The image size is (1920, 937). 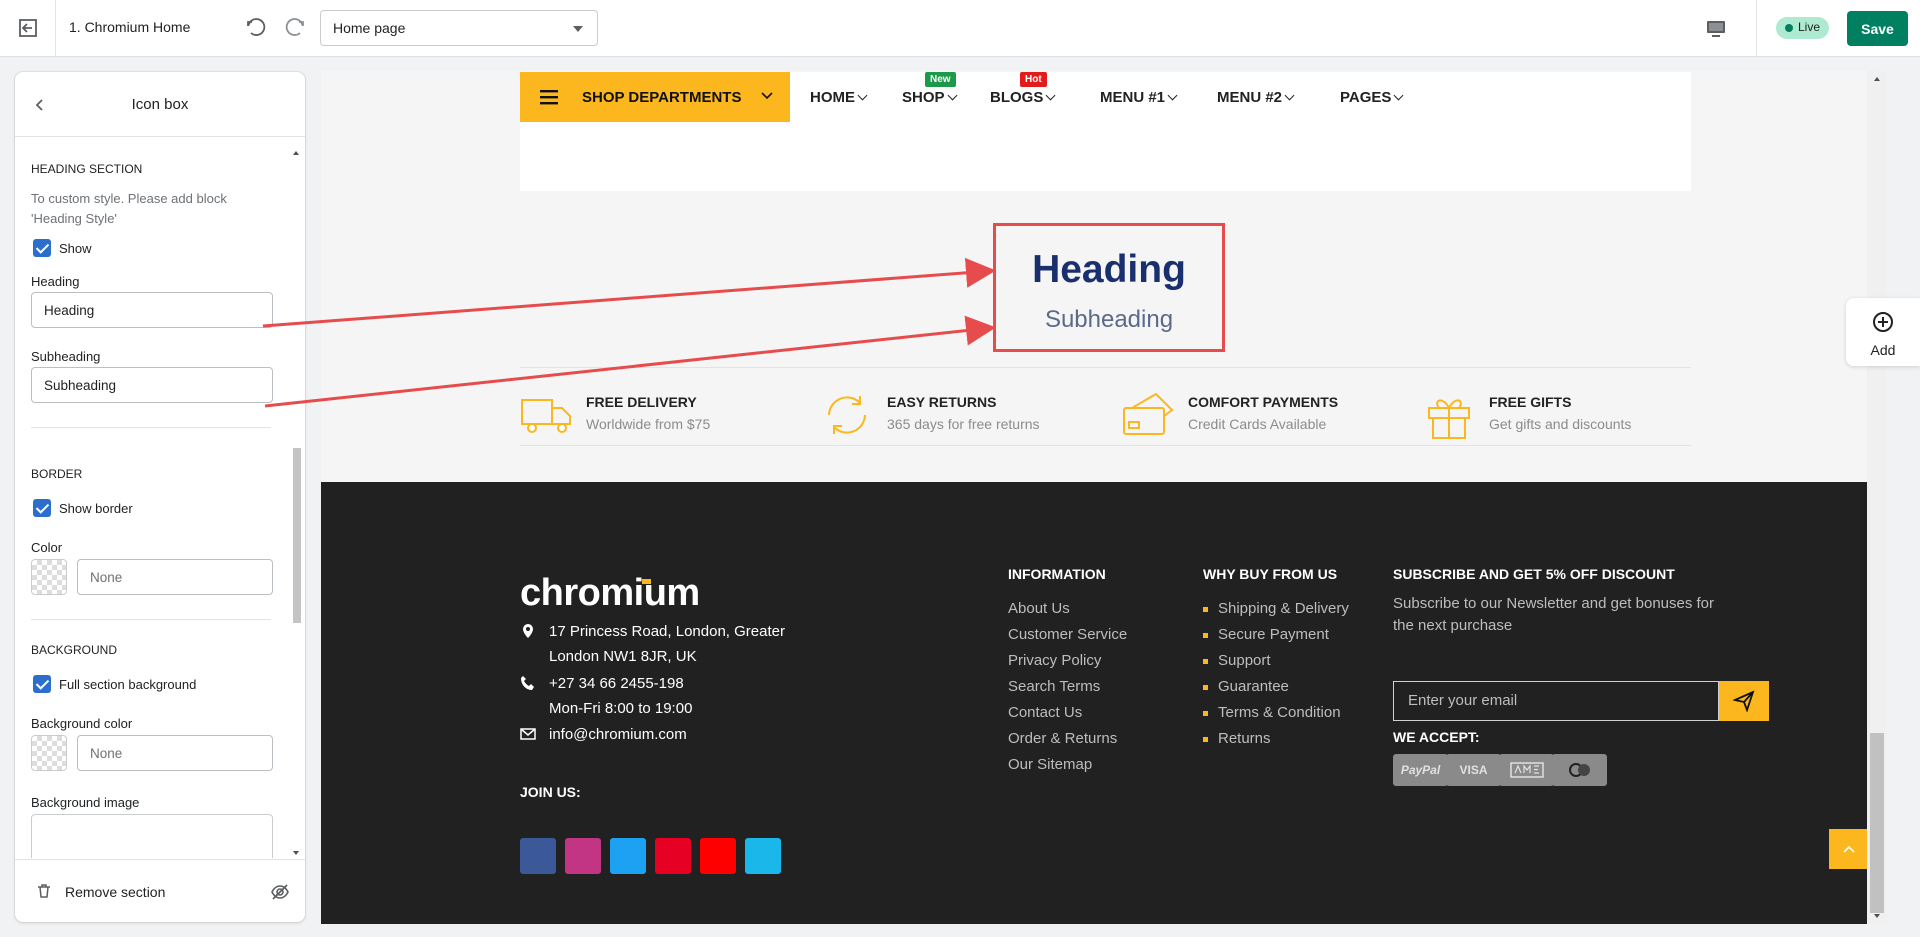 What do you see at coordinates (85, 802) in the screenshot?
I see `background-image-label: Background image` at bounding box center [85, 802].